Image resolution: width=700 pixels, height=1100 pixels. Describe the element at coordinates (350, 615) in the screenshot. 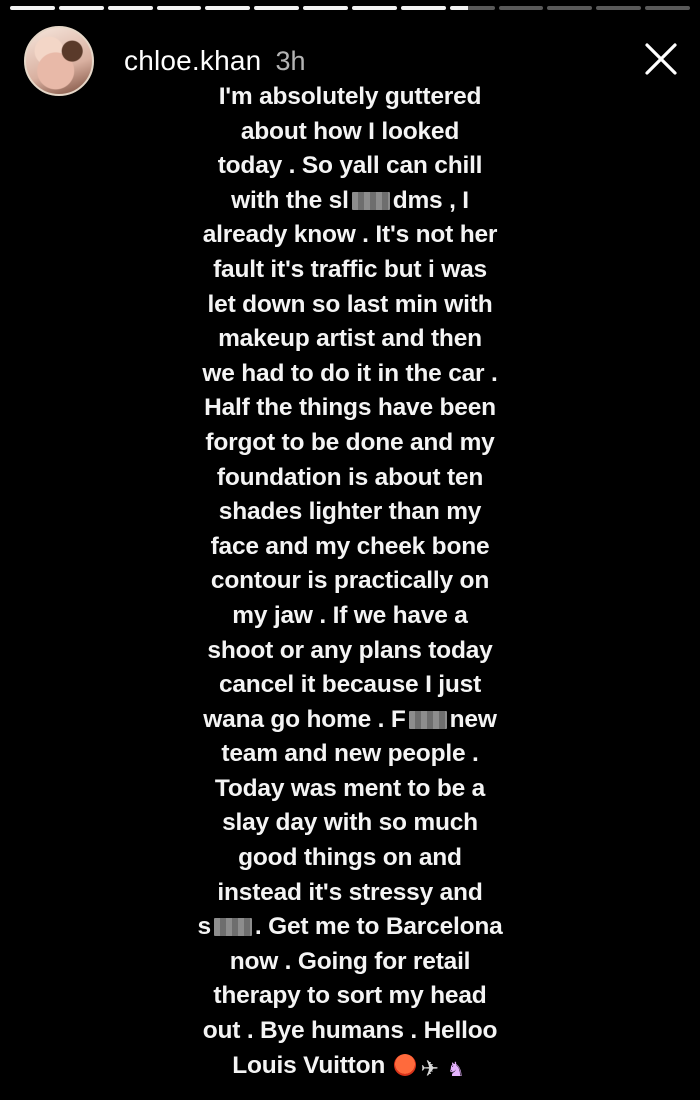

I see `caption-line: my jaw . If we have a` at that location.